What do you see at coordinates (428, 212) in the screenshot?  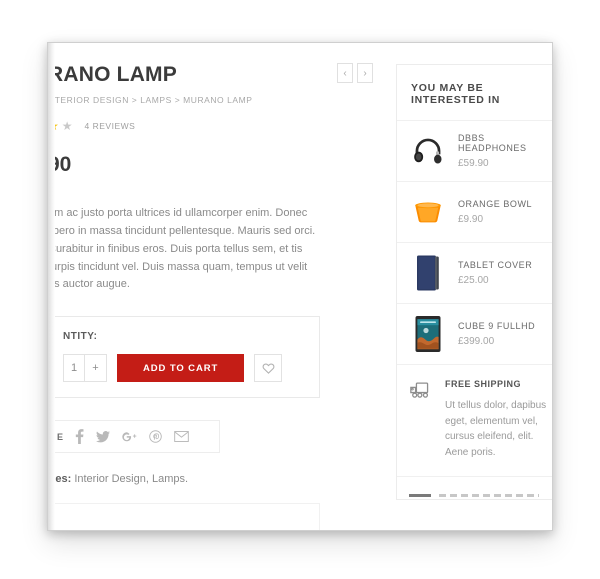 I see `bowl-thumb` at bounding box center [428, 212].